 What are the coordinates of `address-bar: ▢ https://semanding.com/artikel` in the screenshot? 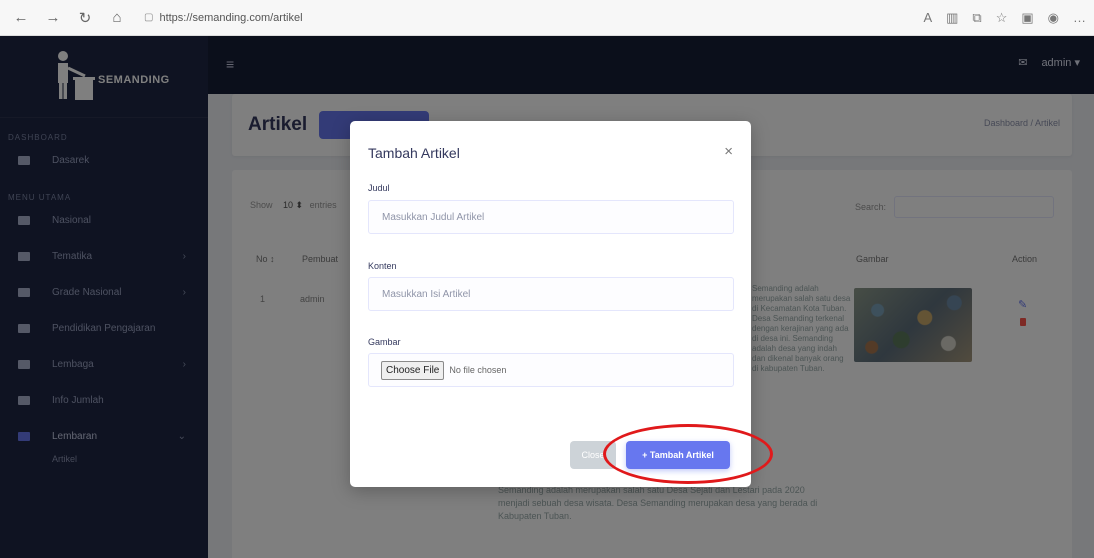 It's located at (424, 18).